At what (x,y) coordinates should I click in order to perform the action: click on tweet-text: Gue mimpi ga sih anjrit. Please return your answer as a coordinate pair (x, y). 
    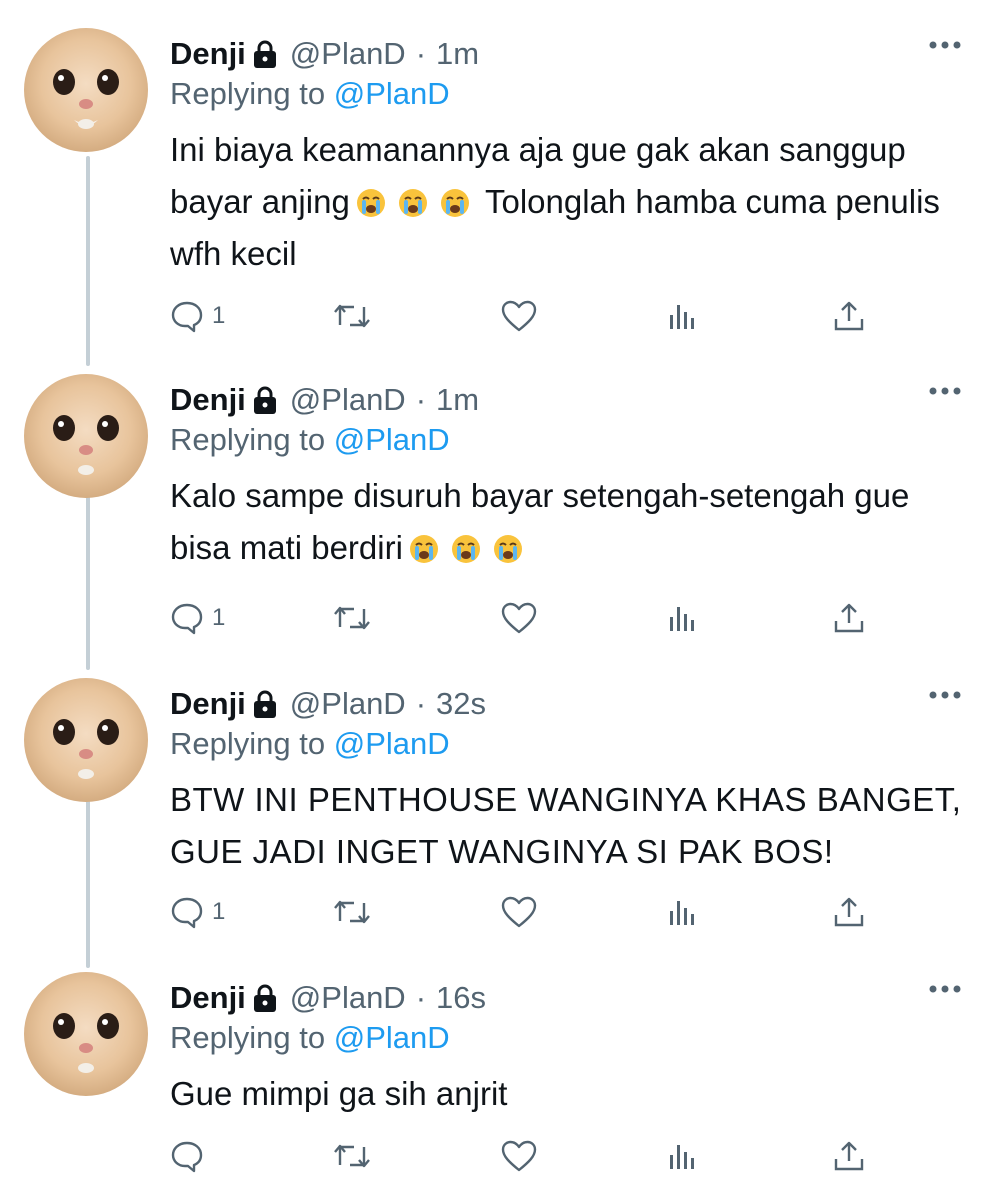
    Looking at the image, I should click on (570, 1094).